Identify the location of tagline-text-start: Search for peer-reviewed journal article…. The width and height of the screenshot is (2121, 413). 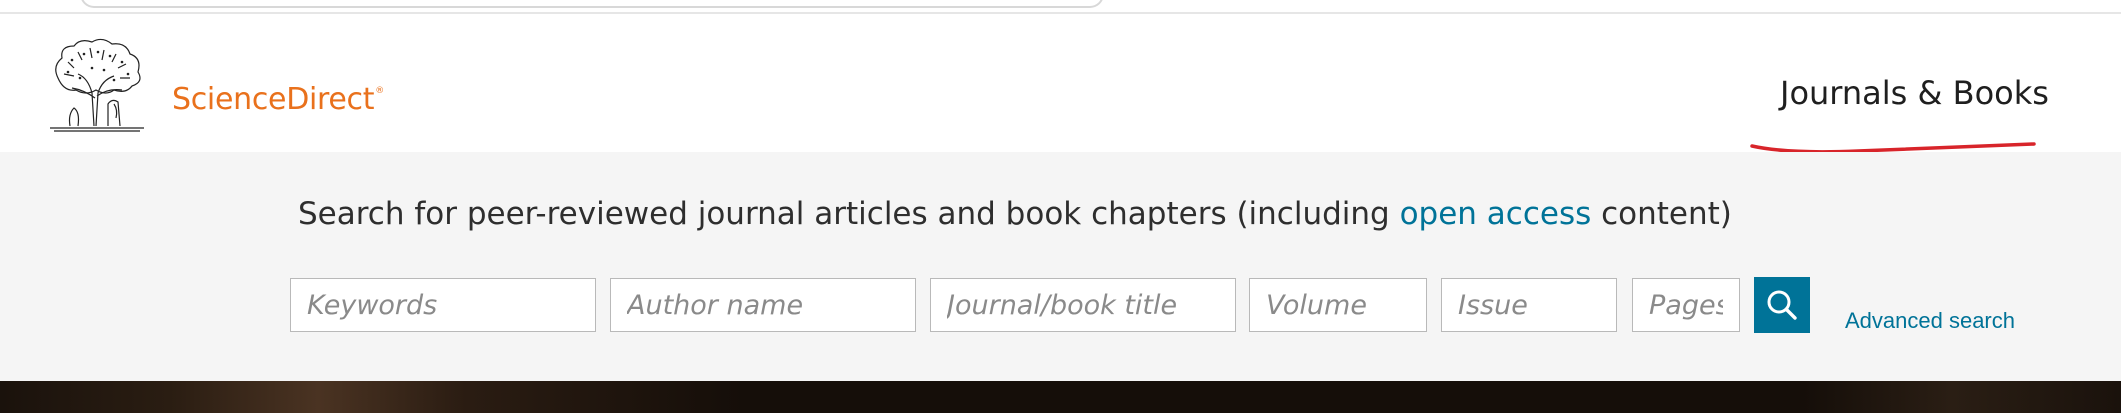
(849, 214).